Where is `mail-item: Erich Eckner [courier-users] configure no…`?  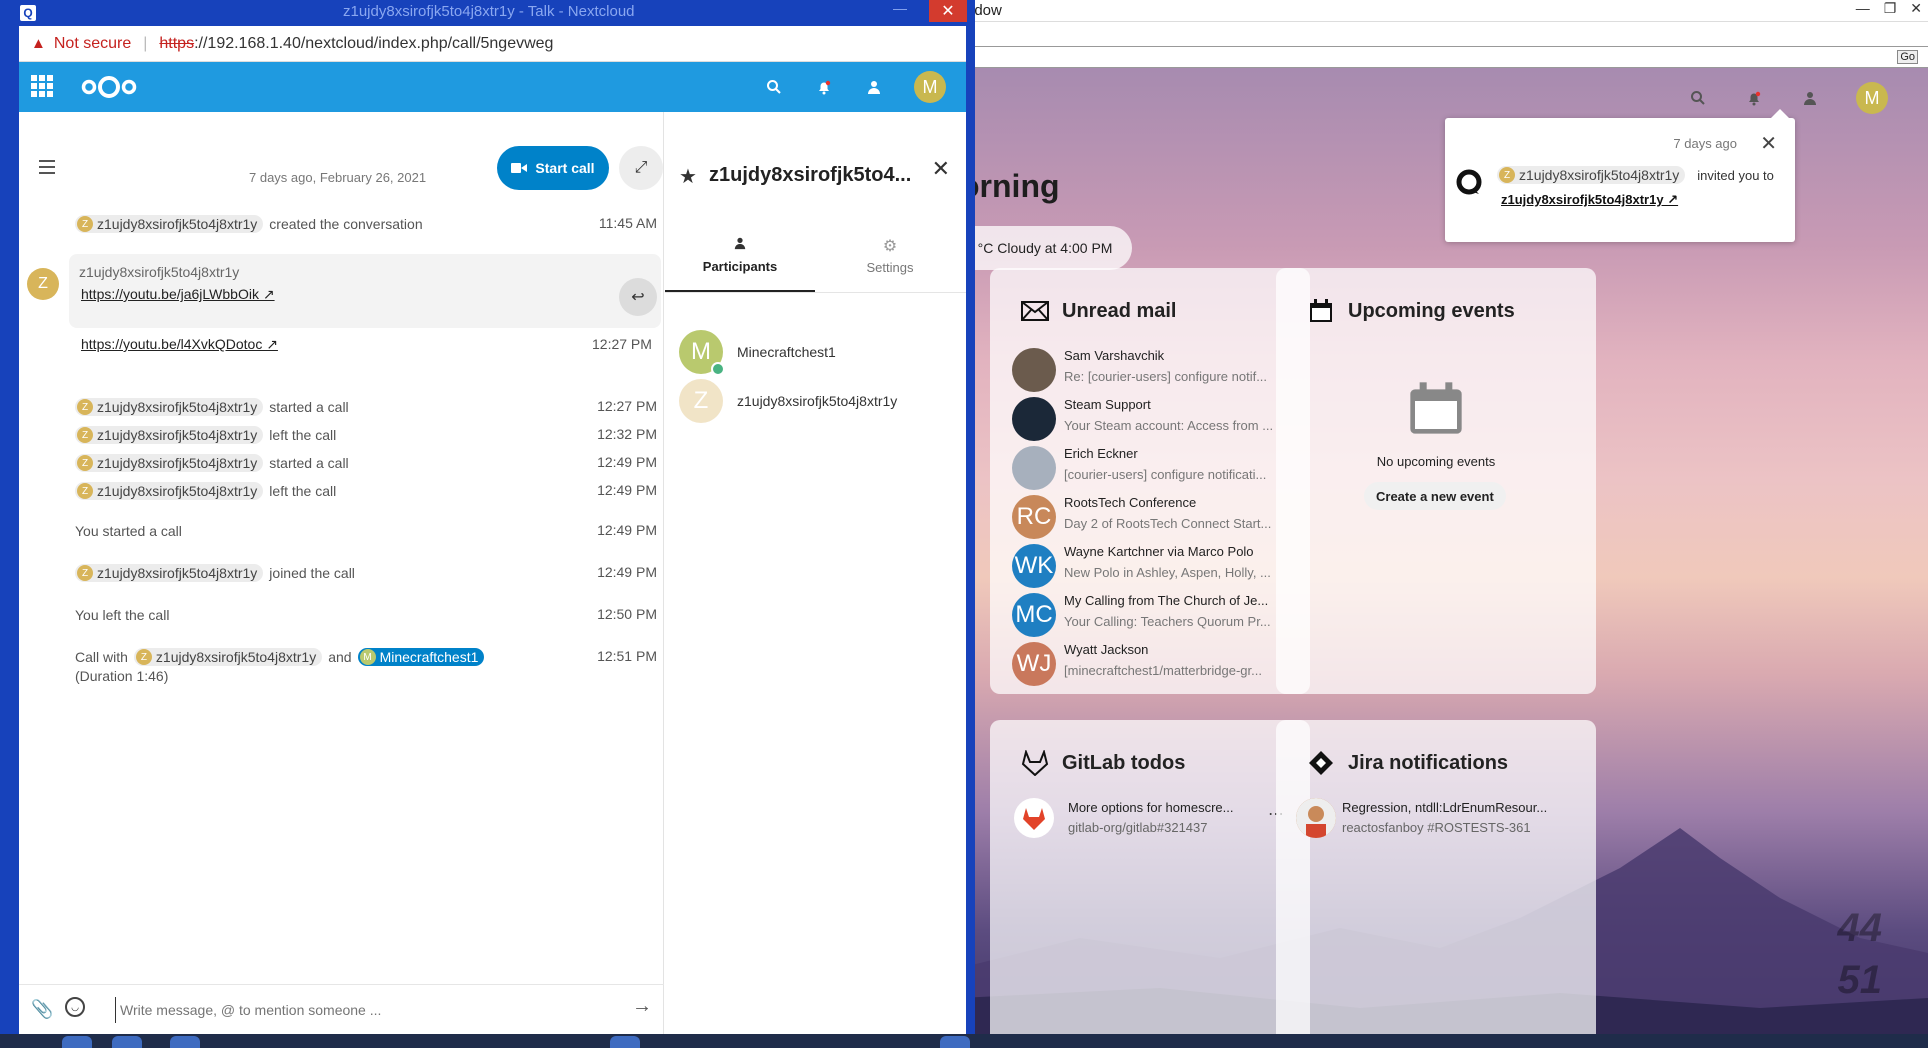
mail-item: Erich Eckner [courier-users] configure no… is located at coordinates (1157, 467).